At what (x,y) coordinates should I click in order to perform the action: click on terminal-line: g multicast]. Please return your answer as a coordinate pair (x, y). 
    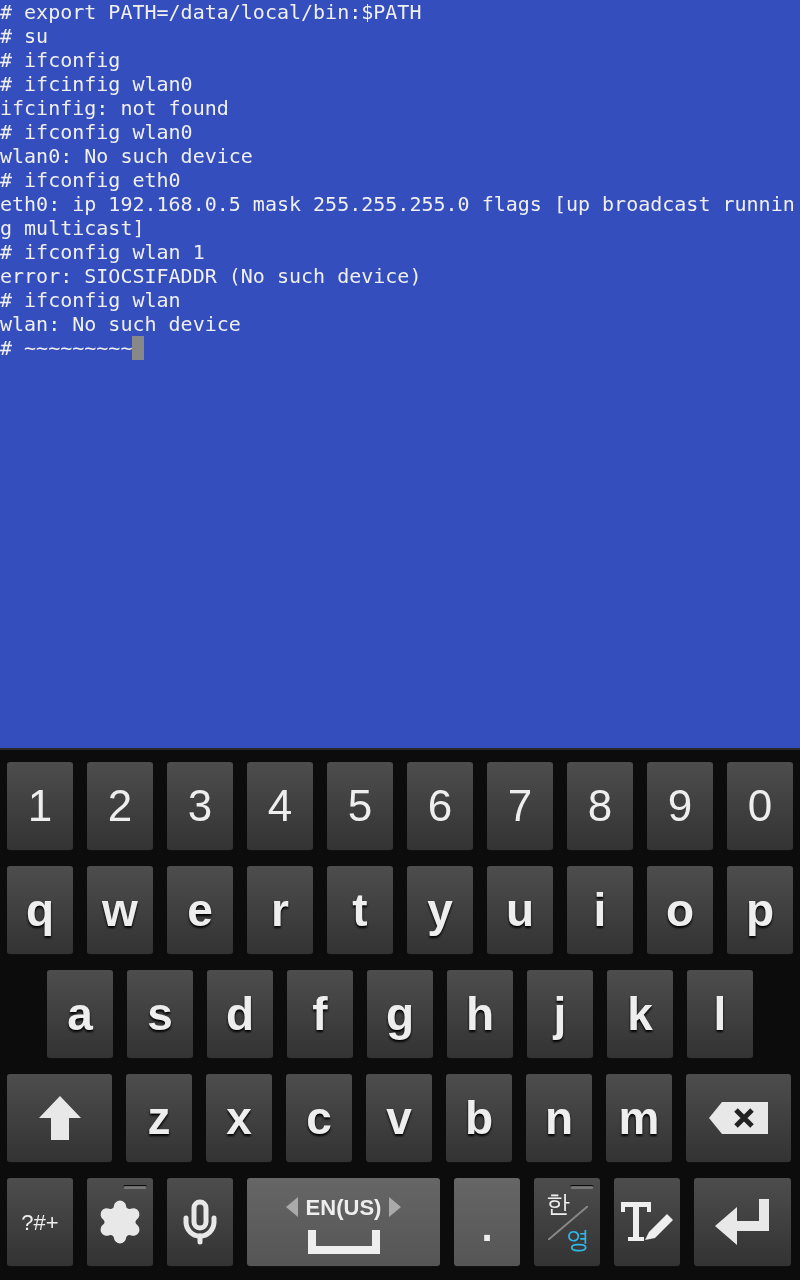
    Looking at the image, I should click on (72, 228).